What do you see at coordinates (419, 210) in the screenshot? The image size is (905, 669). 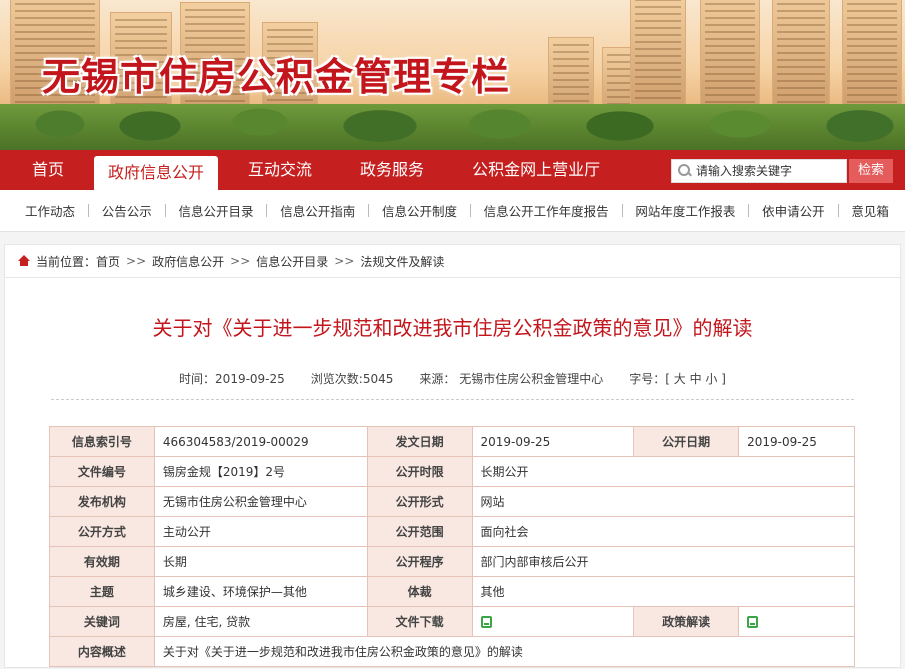 I see `subnav-info-system: 信息公开制度` at bounding box center [419, 210].